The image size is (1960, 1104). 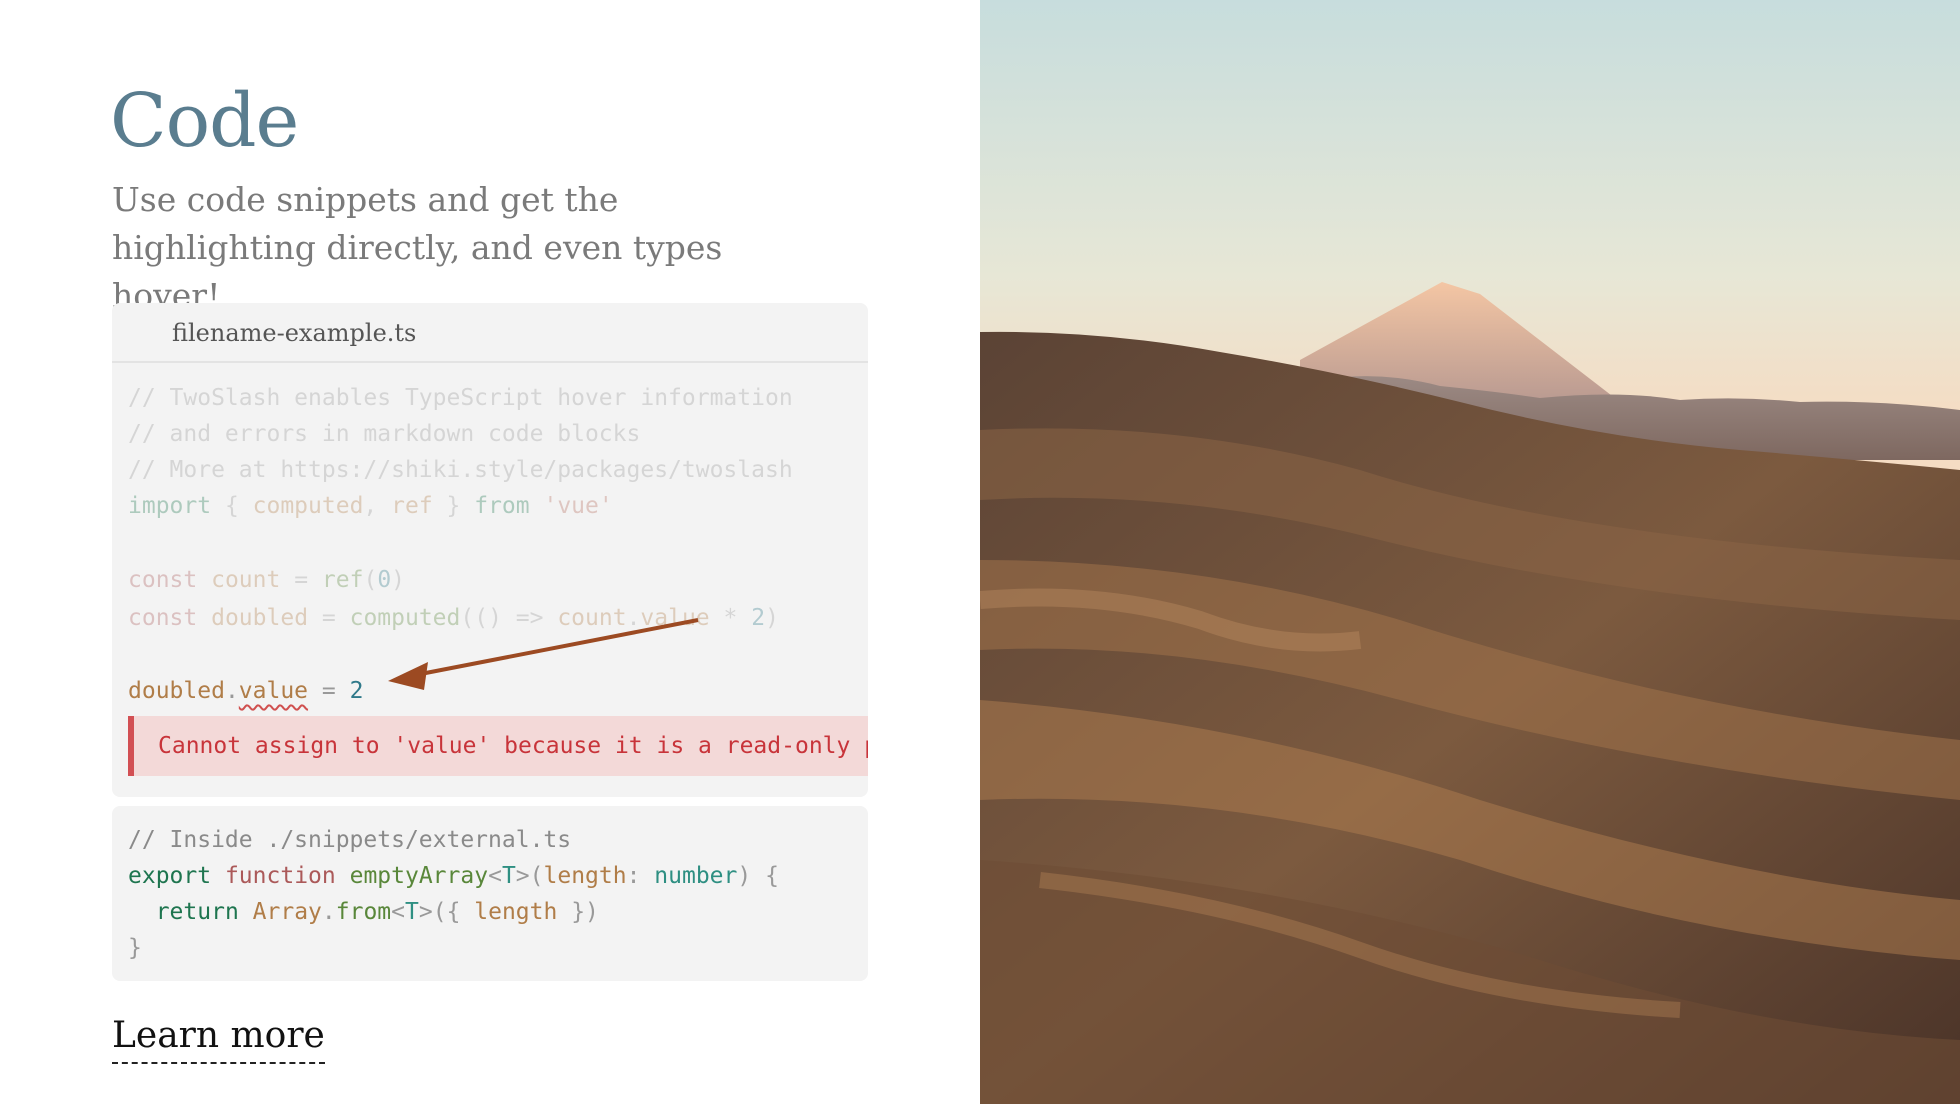 I want to click on filename-label: filename-example.ts, so click(x=294, y=333).